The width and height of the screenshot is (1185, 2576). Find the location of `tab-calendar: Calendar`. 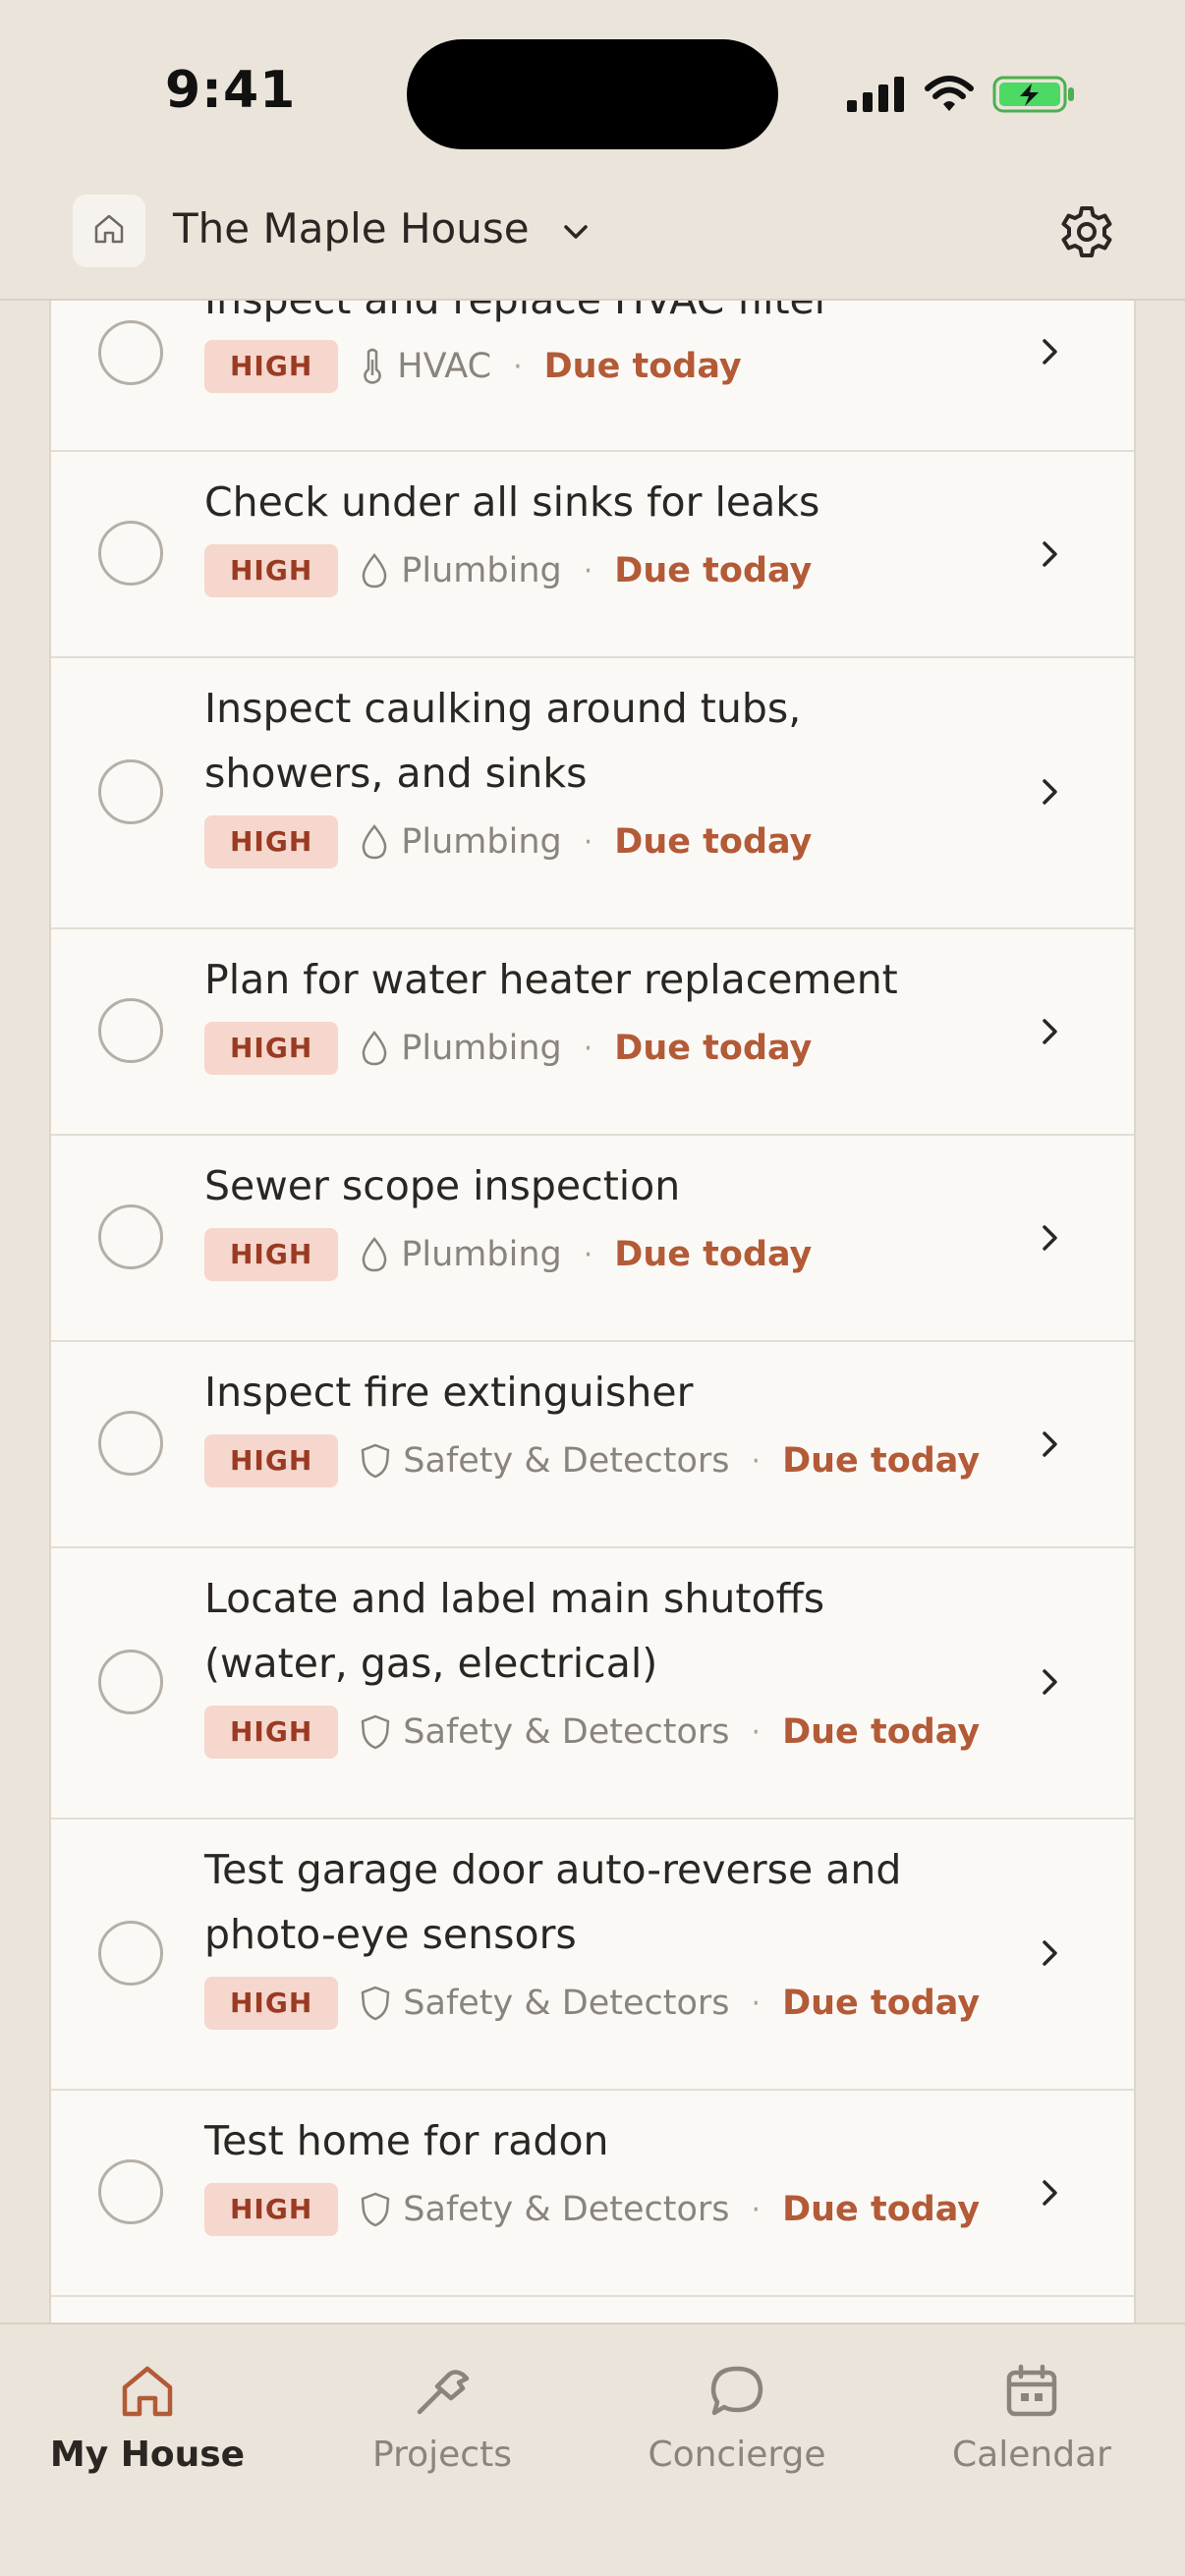

tab-calendar: Calendar is located at coordinates (1031, 2417).